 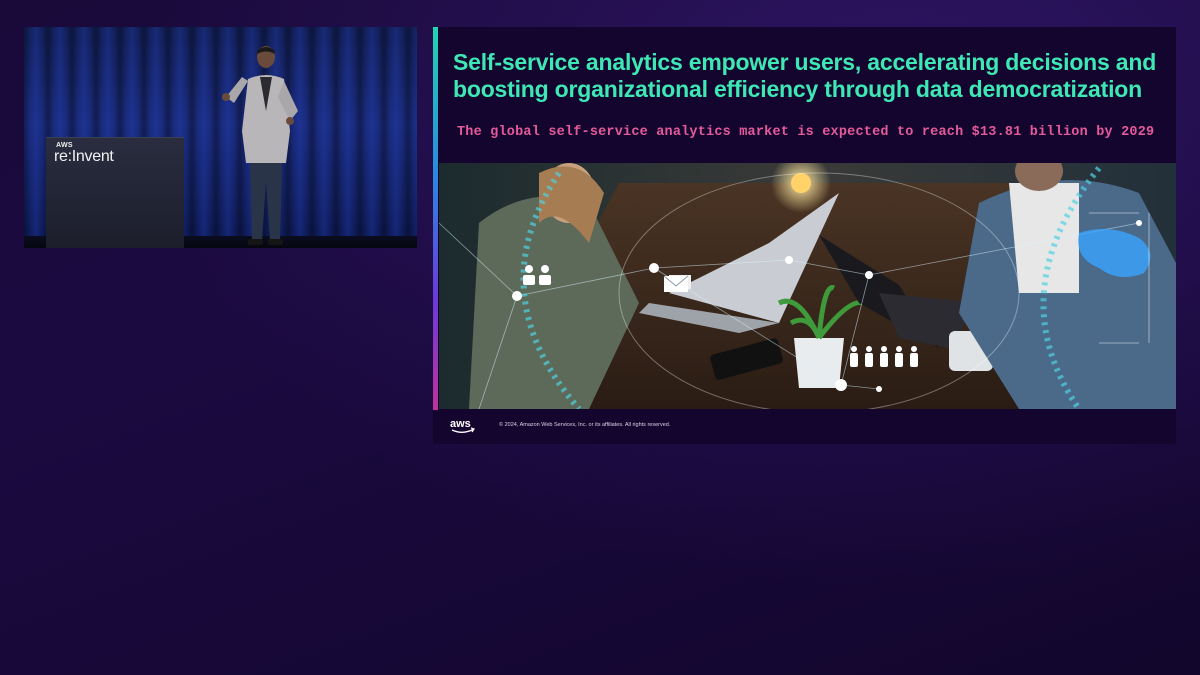 What do you see at coordinates (435, 235) in the screenshot?
I see `slide-accent-bar` at bounding box center [435, 235].